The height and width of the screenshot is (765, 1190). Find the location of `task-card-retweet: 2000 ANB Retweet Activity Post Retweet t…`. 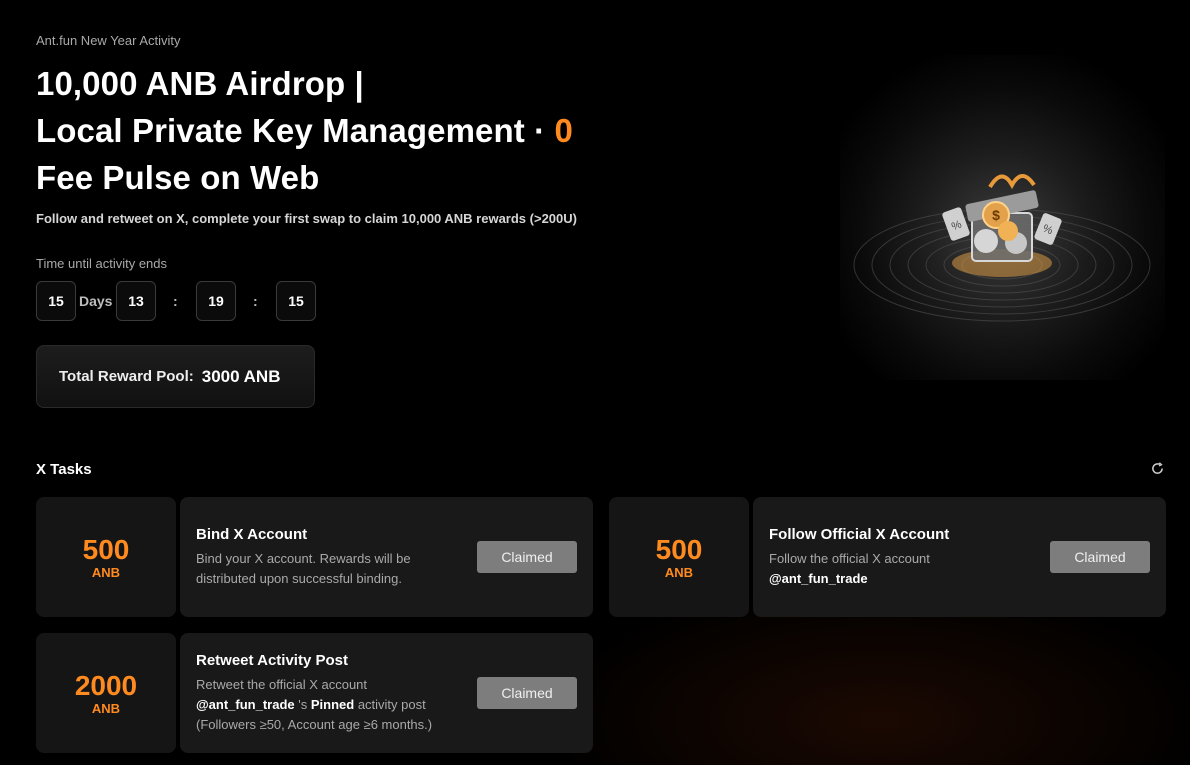

task-card-retweet: 2000 ANB Retweet Activity Post Retweet t… is located at coordinates (314, 693).